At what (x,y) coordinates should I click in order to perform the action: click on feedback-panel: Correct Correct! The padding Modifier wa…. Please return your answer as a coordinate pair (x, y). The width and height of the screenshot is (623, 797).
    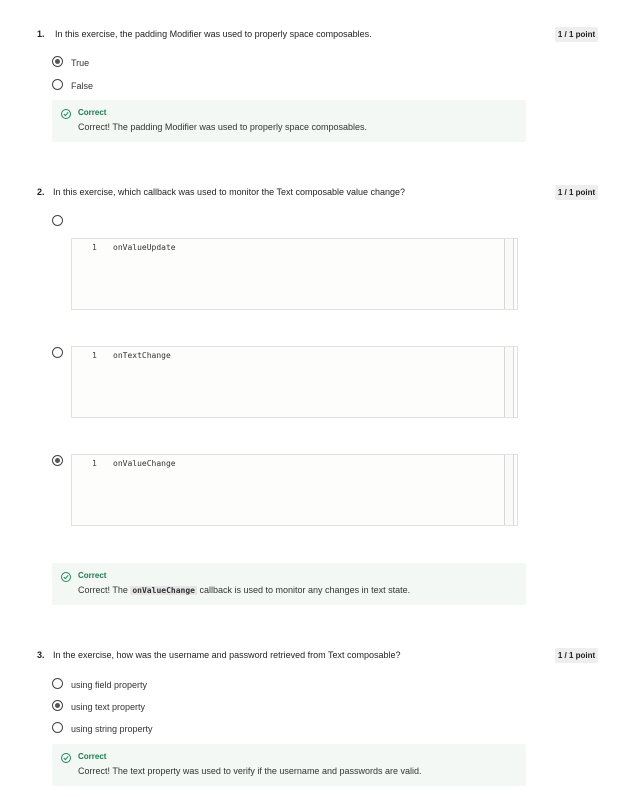
    Looking at the image, I should click on (289, 121).